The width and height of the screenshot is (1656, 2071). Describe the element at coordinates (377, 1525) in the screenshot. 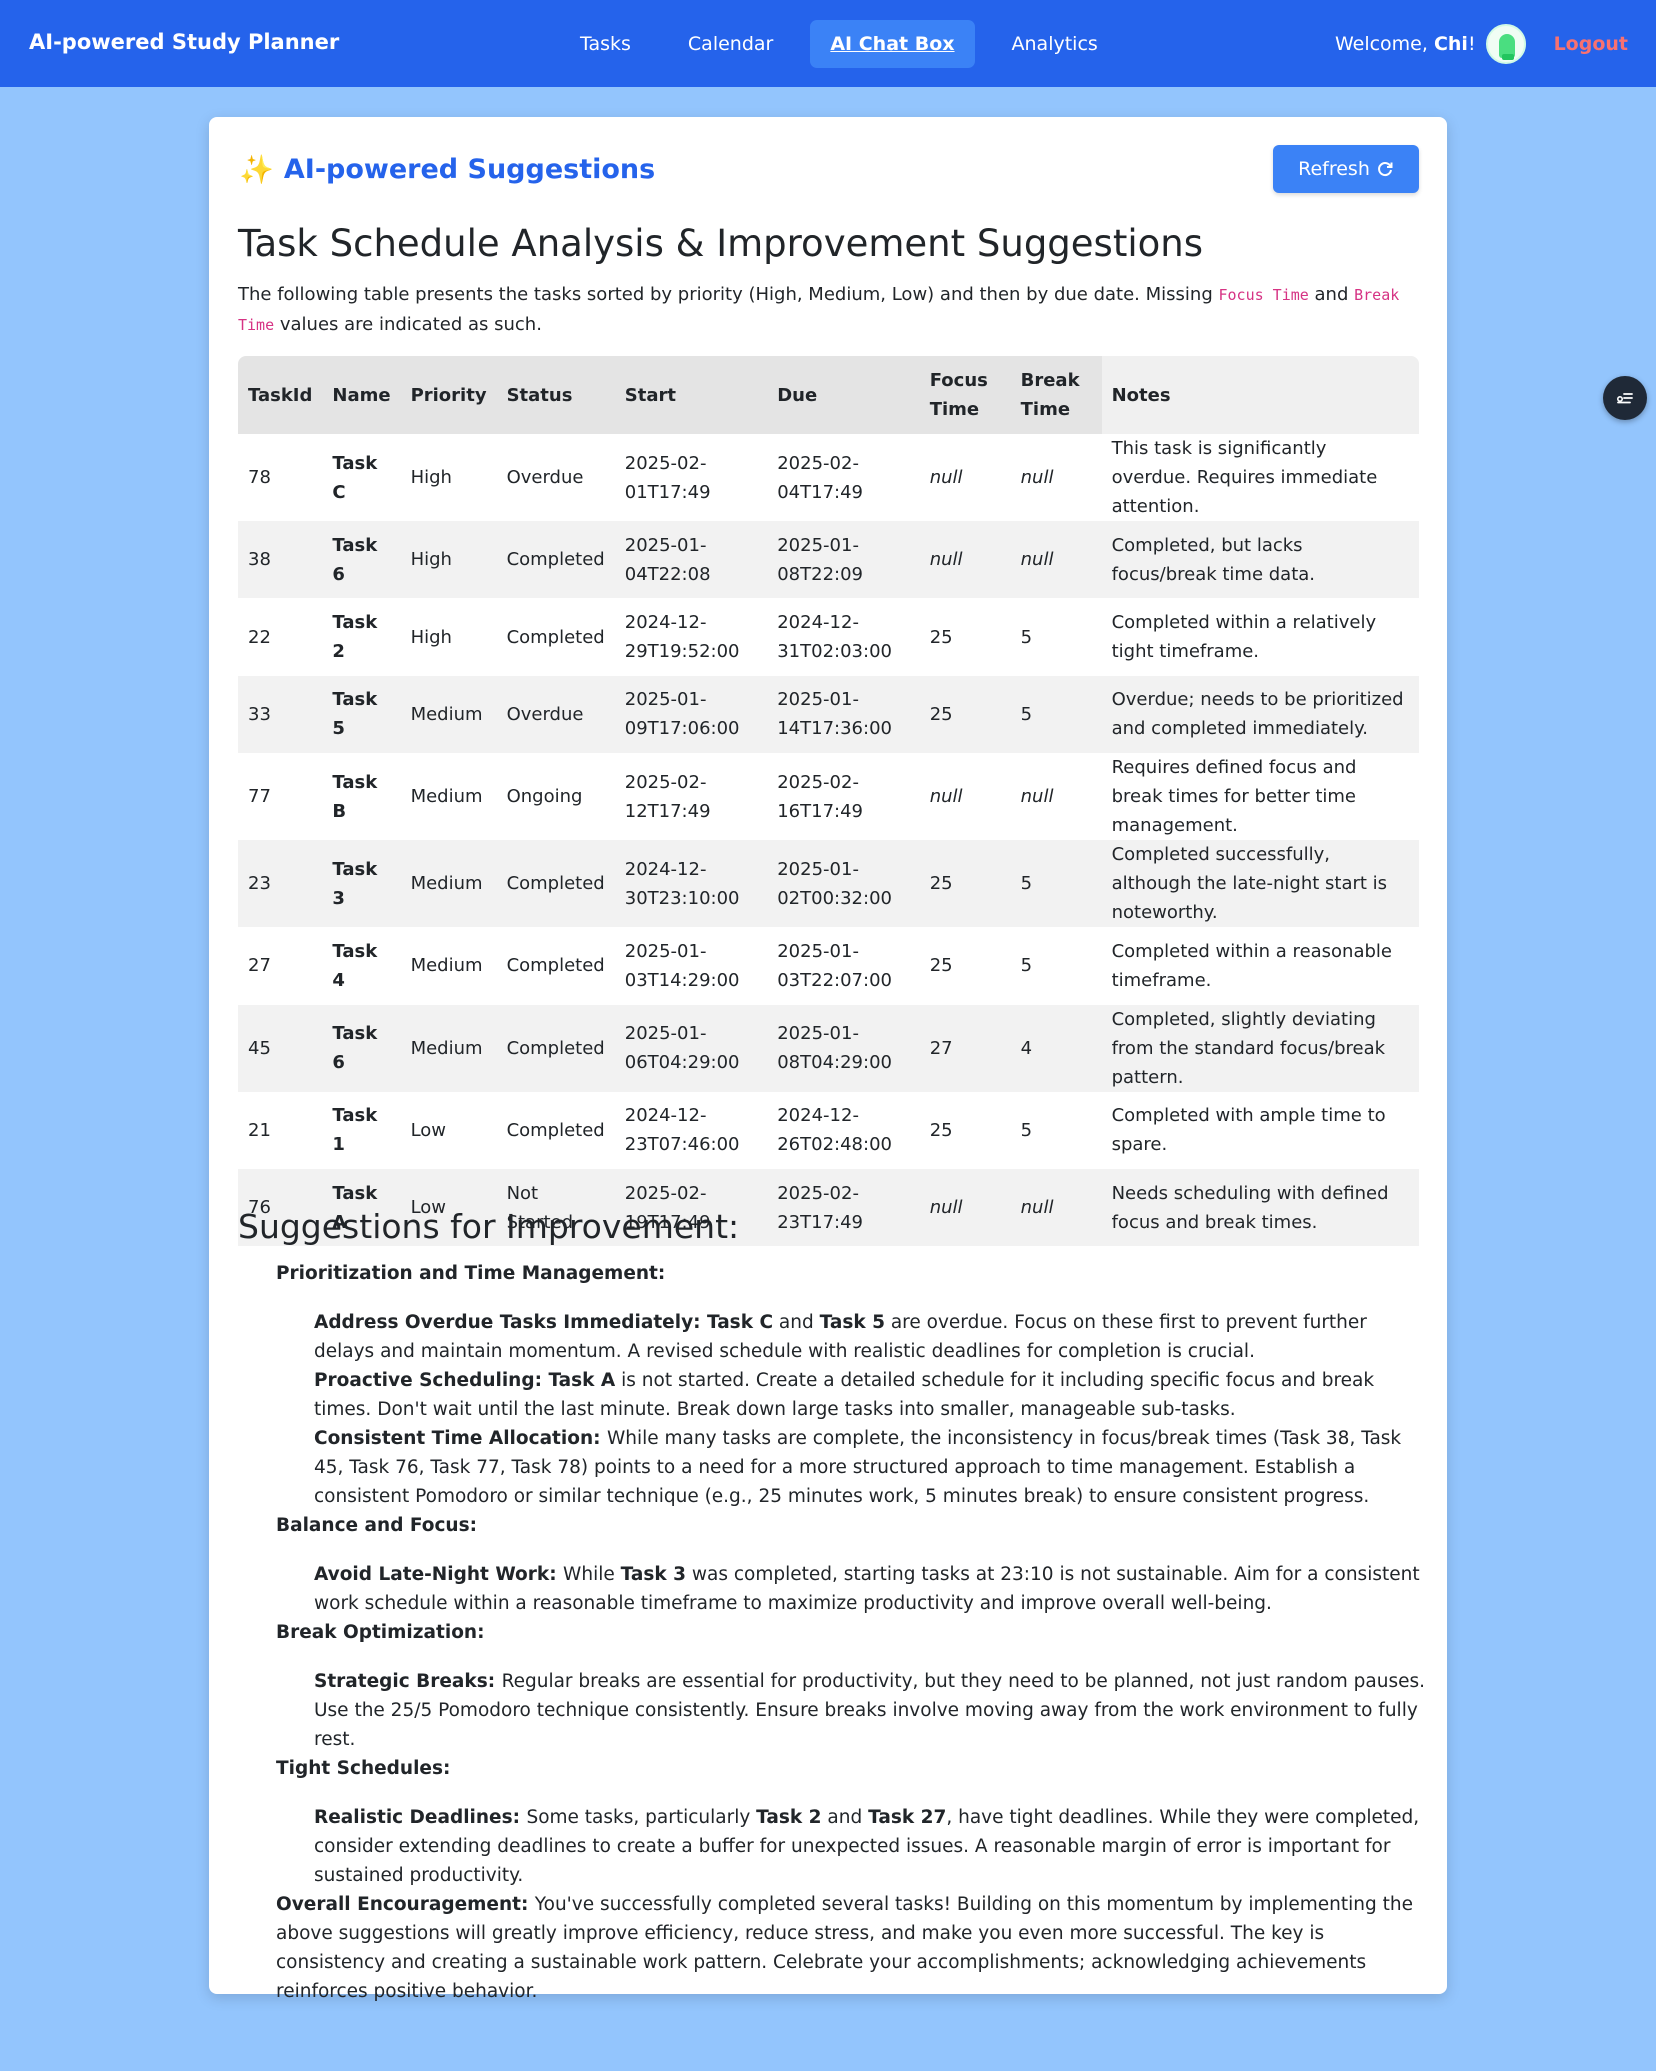

I see `suggestion-section-title: Balance and Focus:` at that location.